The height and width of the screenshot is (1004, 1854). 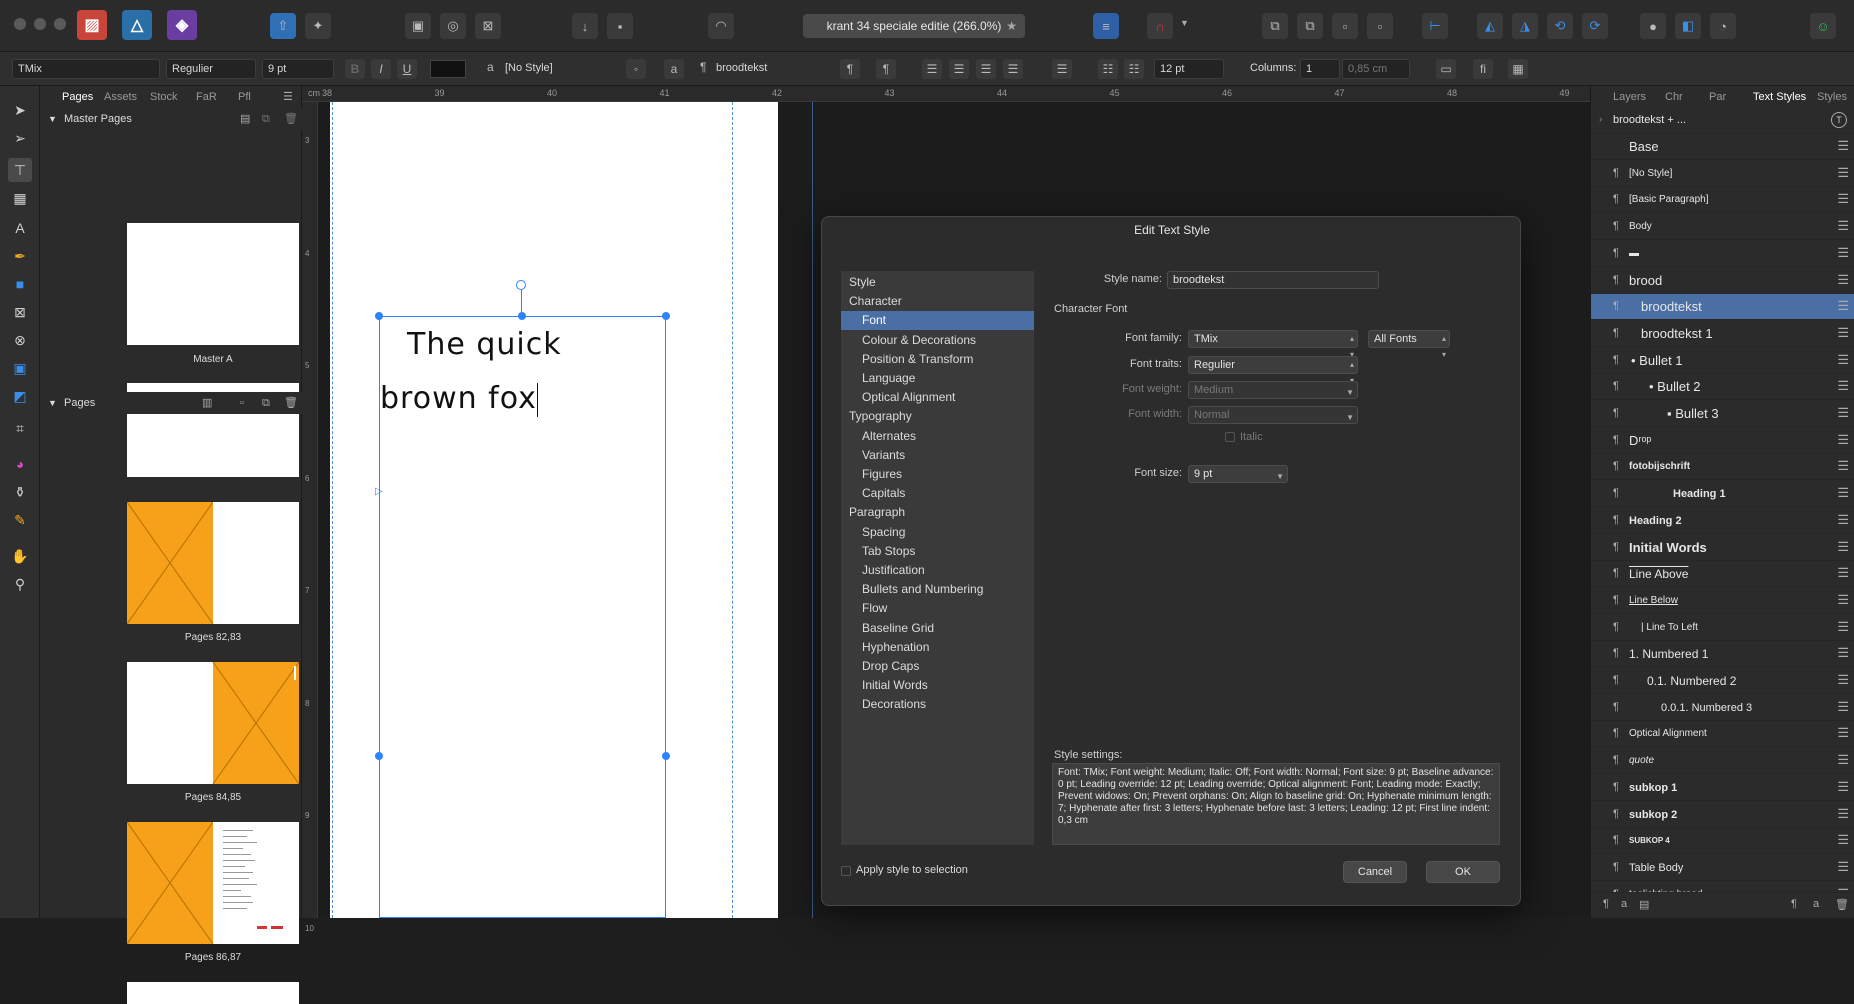 What do you see at coordinates (288, 97) in the screenshot?
I see `panel-menu-icon: ☰` at bounding box center [288, 97].